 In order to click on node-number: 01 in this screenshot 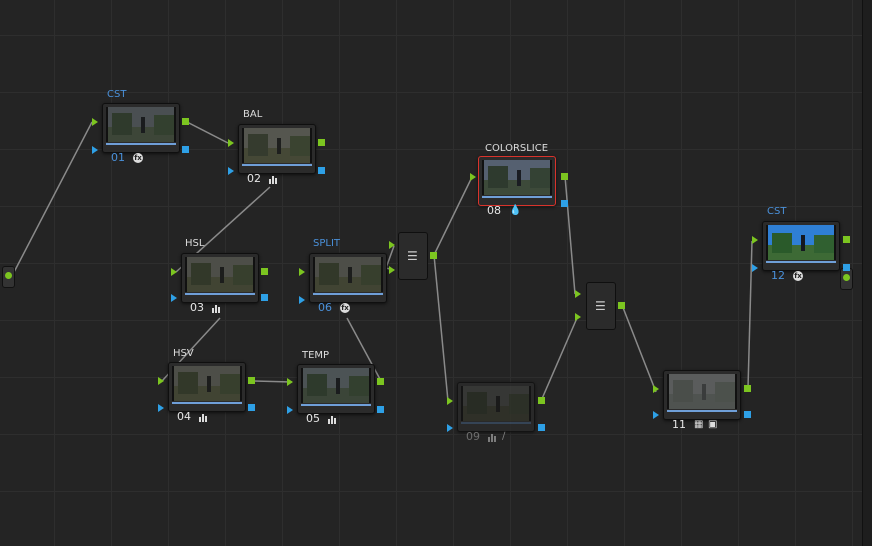, I will do `click(118, 157)`.